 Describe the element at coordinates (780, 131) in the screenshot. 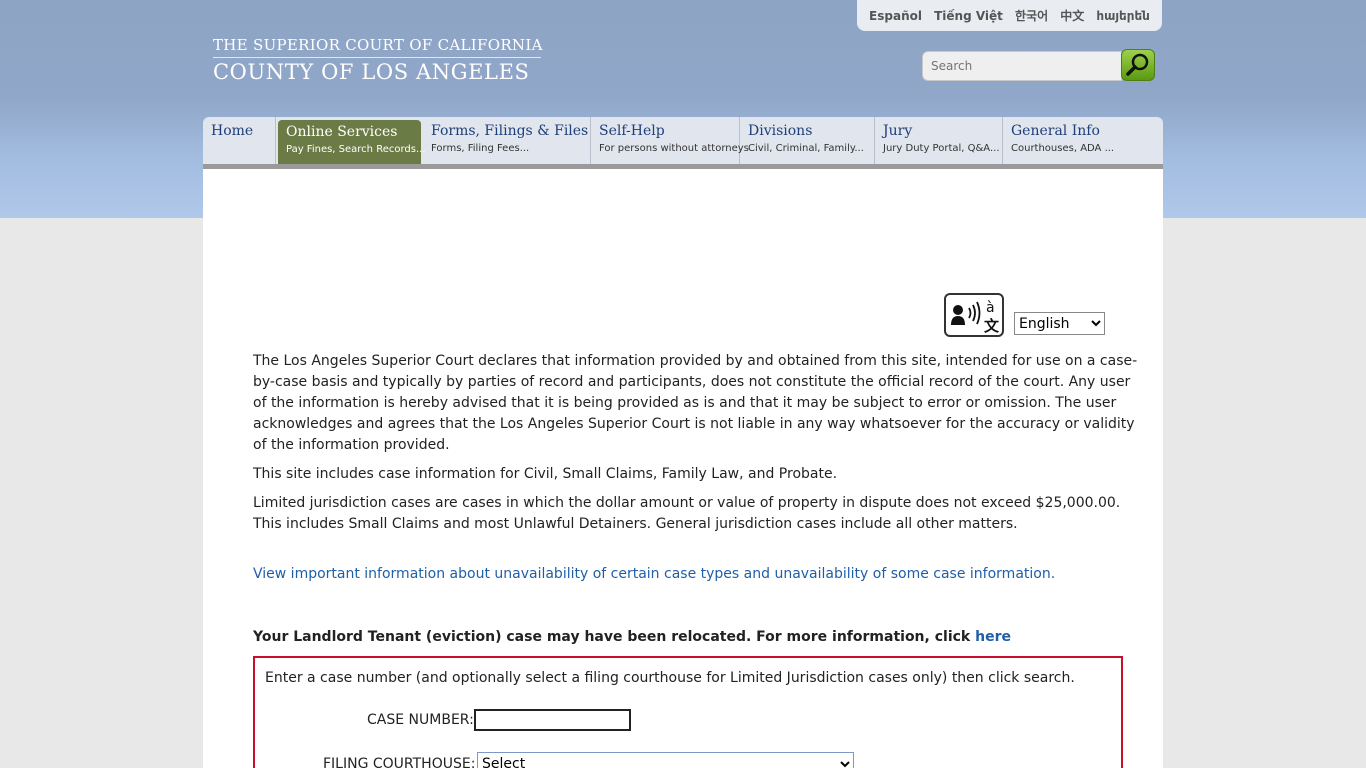

I see `nav-divisions-title: Divisions` at that location.